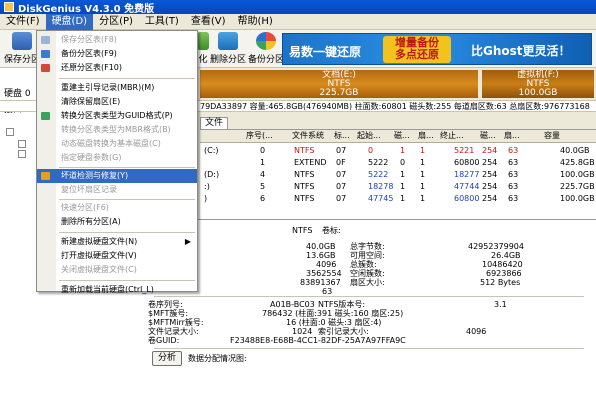 This screenshot has height=412, width=596. Describe the element at coordinates (228, 49) in the screenshot. I see `delete-partition-button: 删除分区` at that location.